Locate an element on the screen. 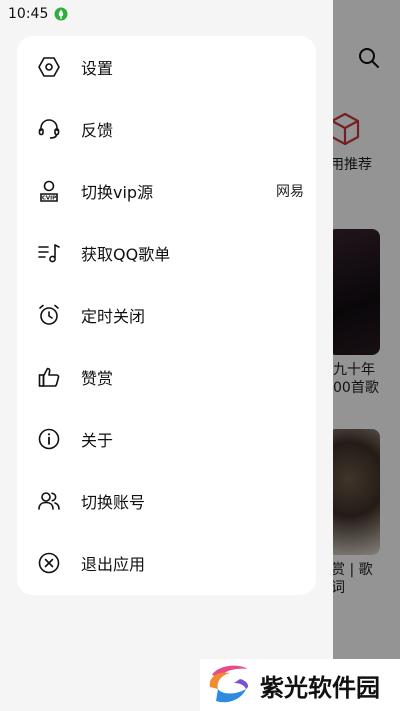 This screenshot has width=400, height=711. watermark: 紫光软件园 is located at coordinates (300, 685).